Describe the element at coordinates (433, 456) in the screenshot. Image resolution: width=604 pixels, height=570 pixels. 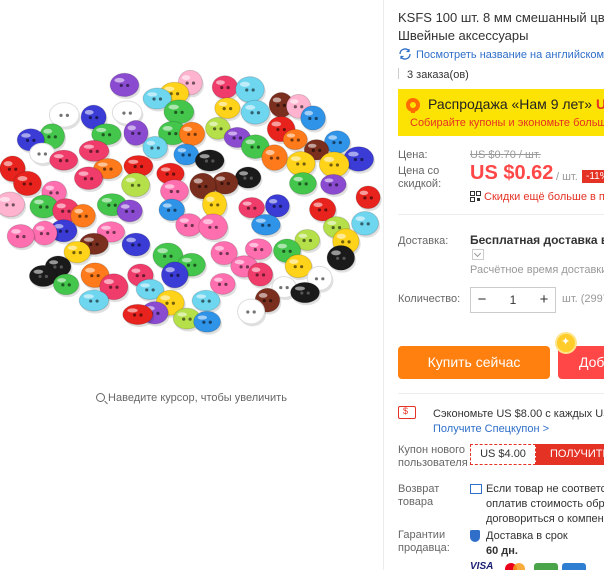
I see `new-user-coupon-label: Купон нового пользователя` at that location.